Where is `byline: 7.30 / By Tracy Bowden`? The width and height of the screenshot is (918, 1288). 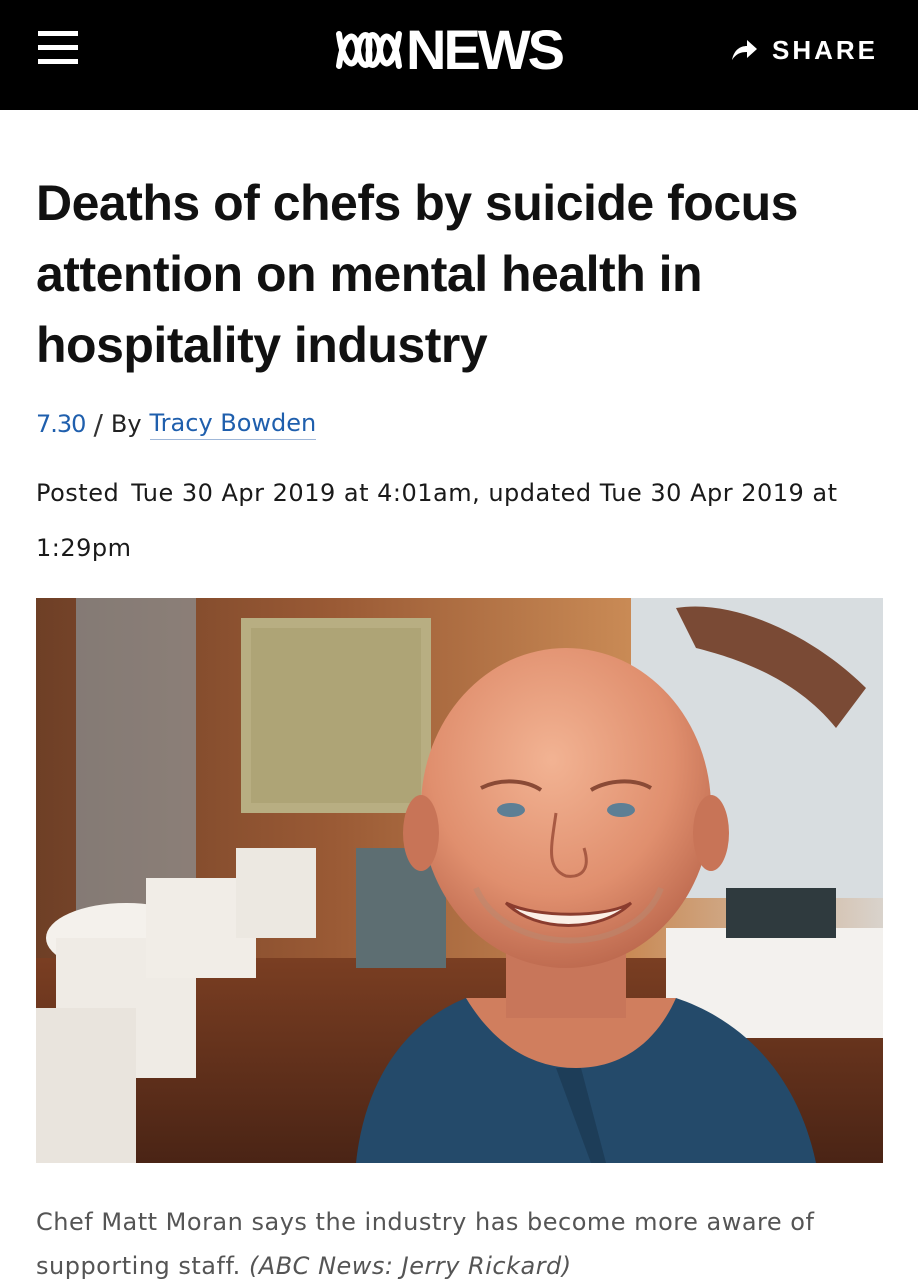 byline: 7.30 / By Tracy Bowden is located at coordinates (176, 424).